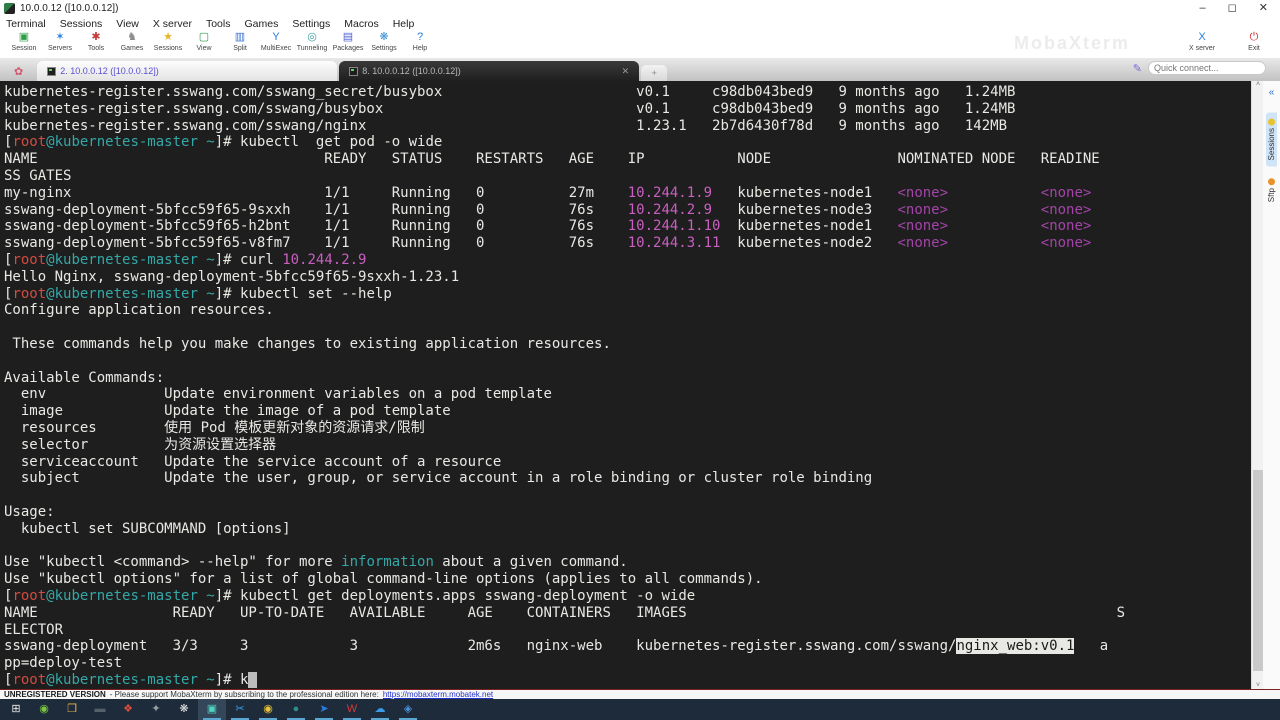 The width and height of the screenshot is (1280, 720). I want to click on terminal-line: Available Commands:, so click(84, 377).